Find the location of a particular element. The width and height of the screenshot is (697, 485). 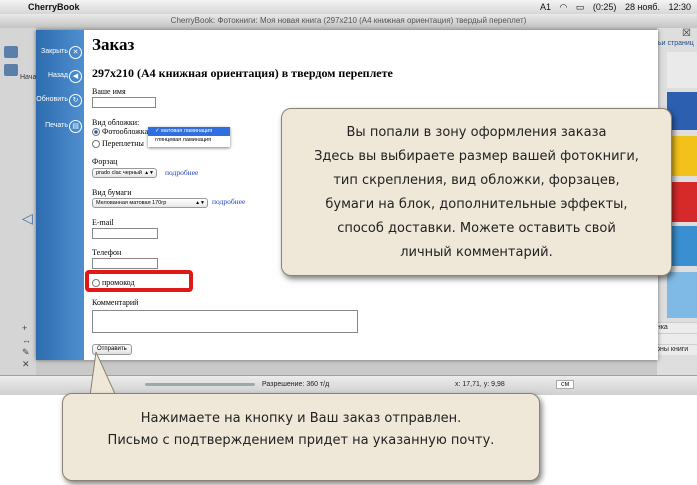

close-label: Закрыть is located at coordinates (54, 51).